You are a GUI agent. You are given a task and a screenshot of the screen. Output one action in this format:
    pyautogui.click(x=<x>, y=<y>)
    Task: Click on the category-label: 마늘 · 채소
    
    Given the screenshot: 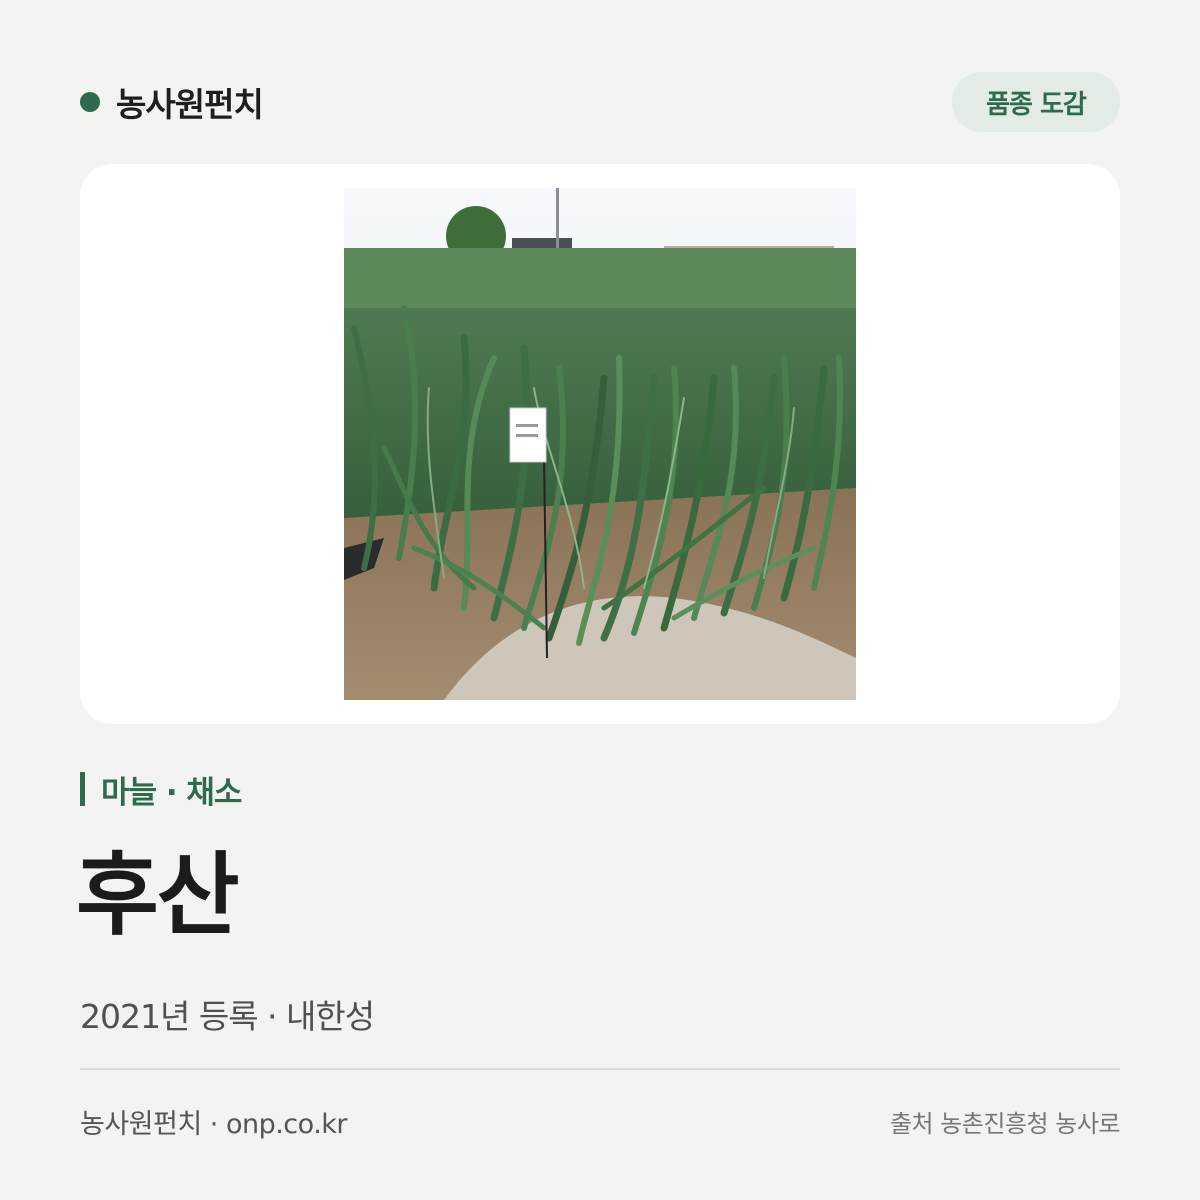 What is the action you would take?
    pyautogui.click(x=171, y=792)
    